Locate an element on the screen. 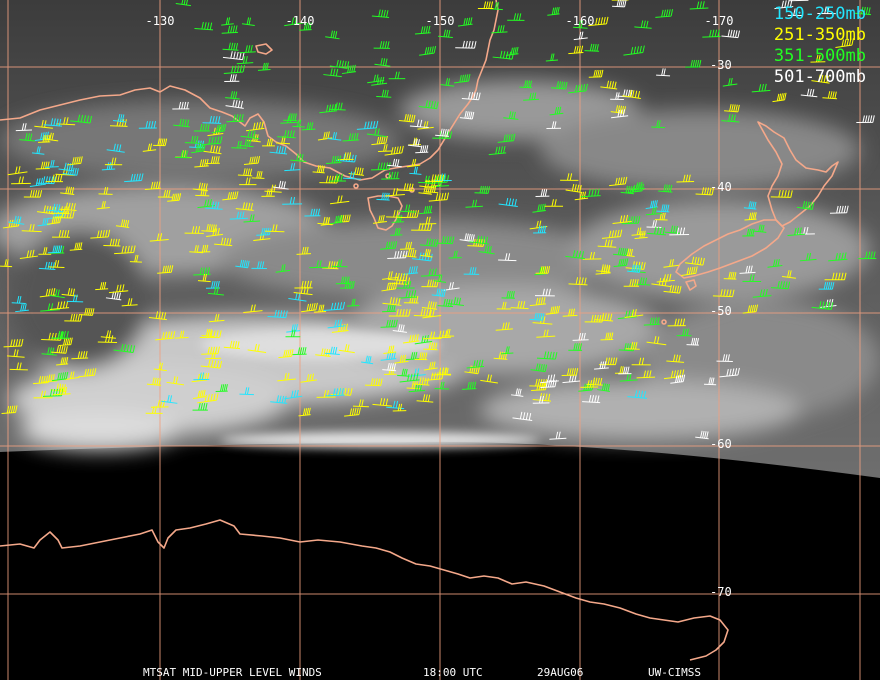  caption-date: 29AUG06 is located at coordinates (560, 672).